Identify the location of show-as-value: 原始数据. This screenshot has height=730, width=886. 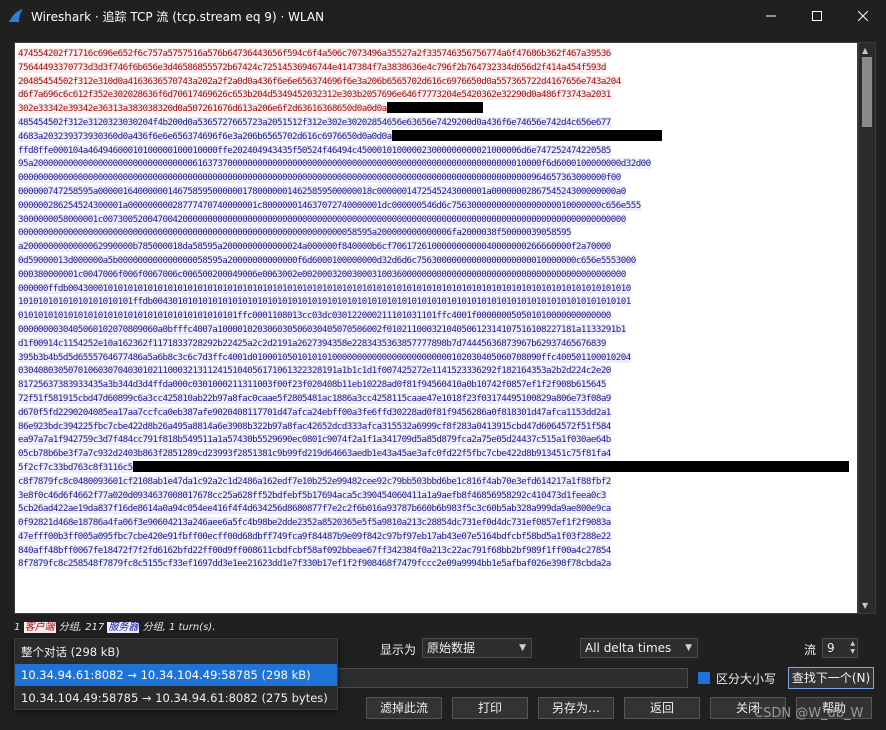
(451, 648).